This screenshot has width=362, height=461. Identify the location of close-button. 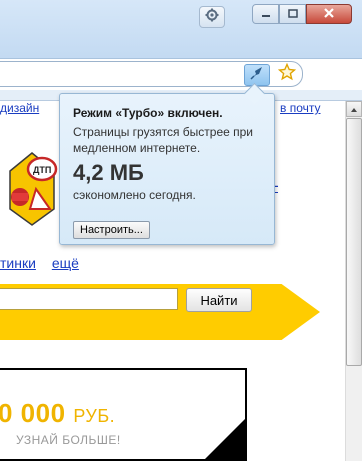
(329, 14).